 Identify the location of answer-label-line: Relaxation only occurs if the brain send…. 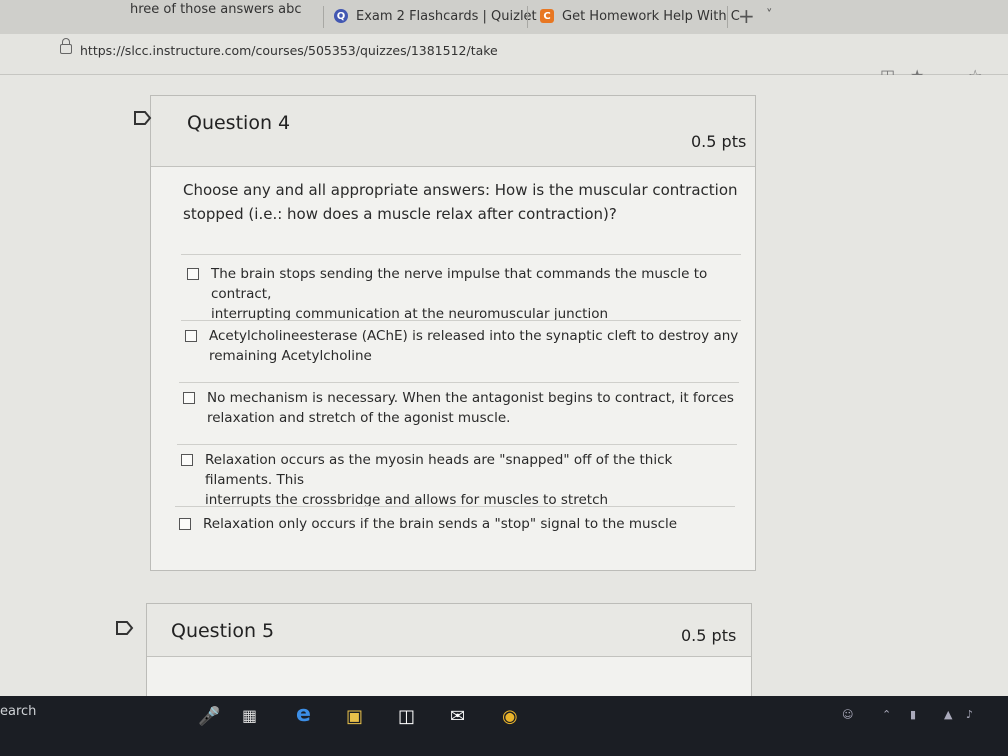
(440, 524).